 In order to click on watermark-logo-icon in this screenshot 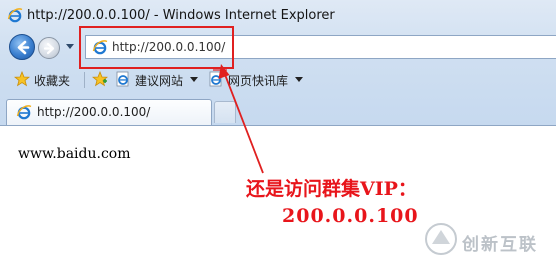, I will do `click(441, 239)`.